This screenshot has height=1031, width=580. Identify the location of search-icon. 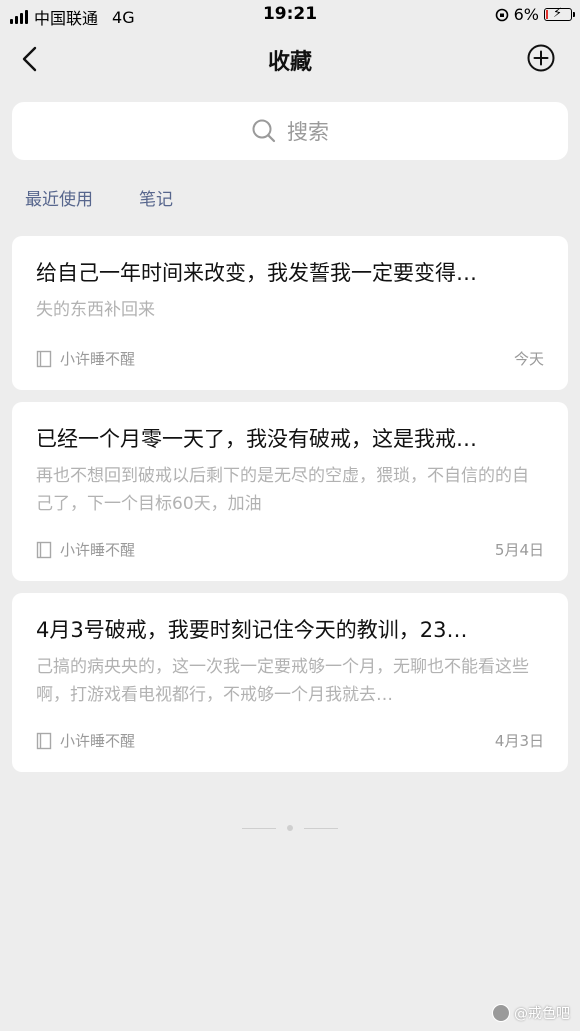
(264, 131).